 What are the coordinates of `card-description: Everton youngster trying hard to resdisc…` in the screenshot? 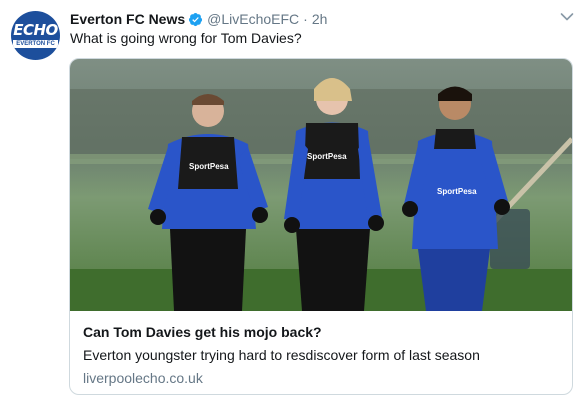 It's located at (281, 355).